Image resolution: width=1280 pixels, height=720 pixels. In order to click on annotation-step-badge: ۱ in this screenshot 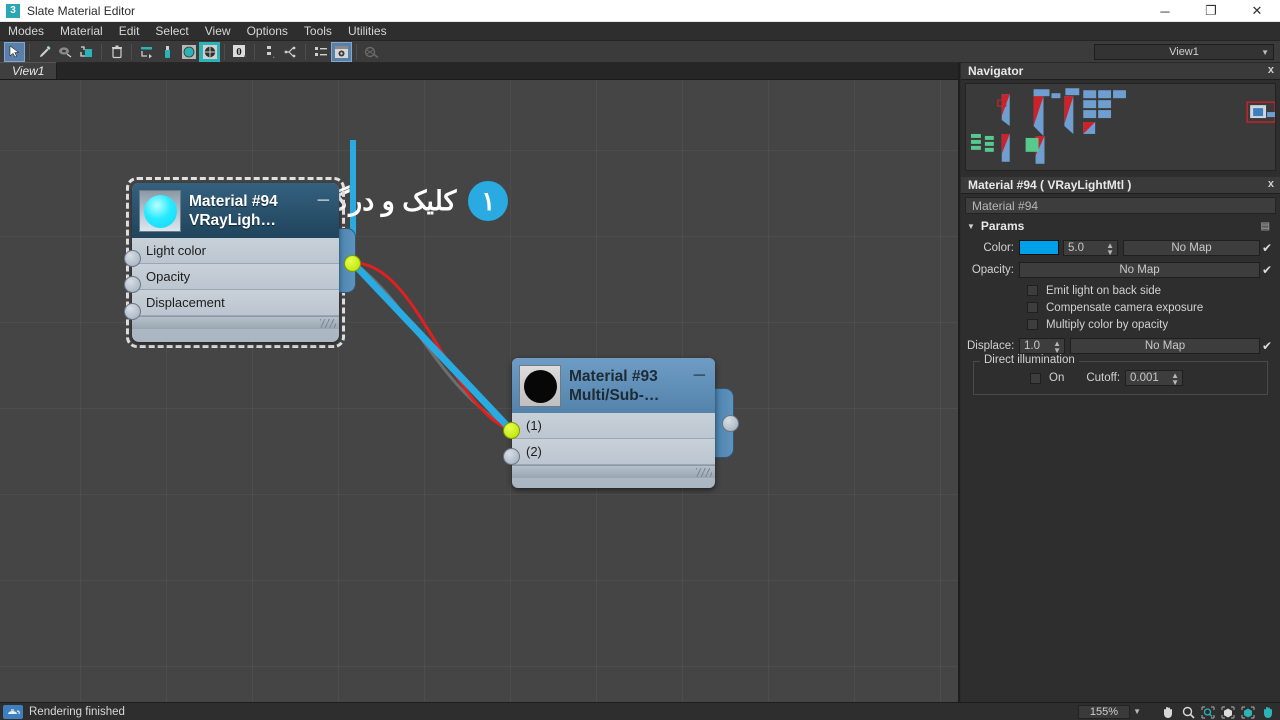, I will do `click(488, 201)`.